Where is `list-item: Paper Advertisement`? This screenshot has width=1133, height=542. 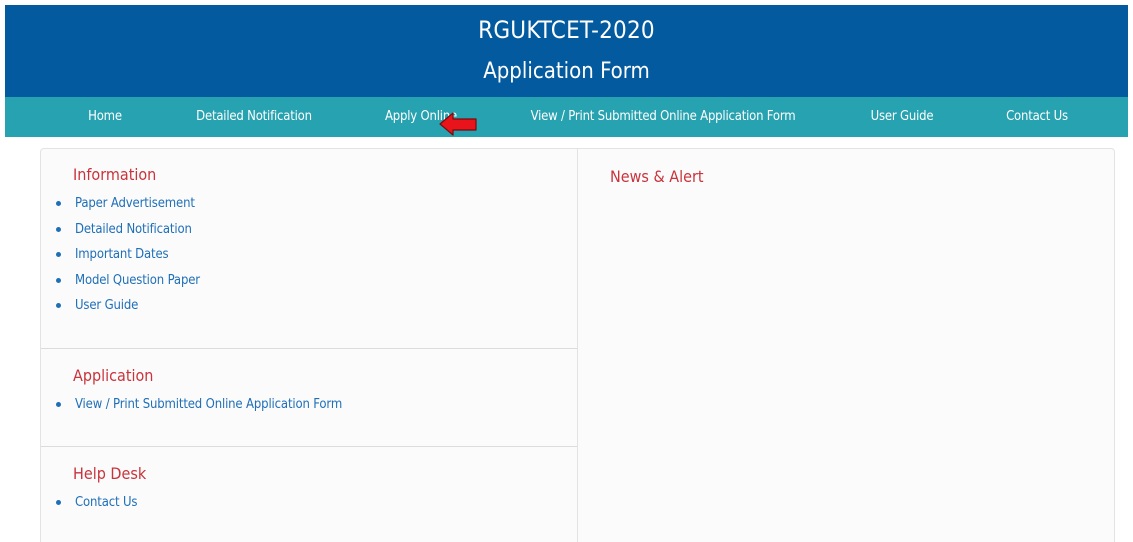
list-item: Paper Advertisement is located at coordinates (127, 208).